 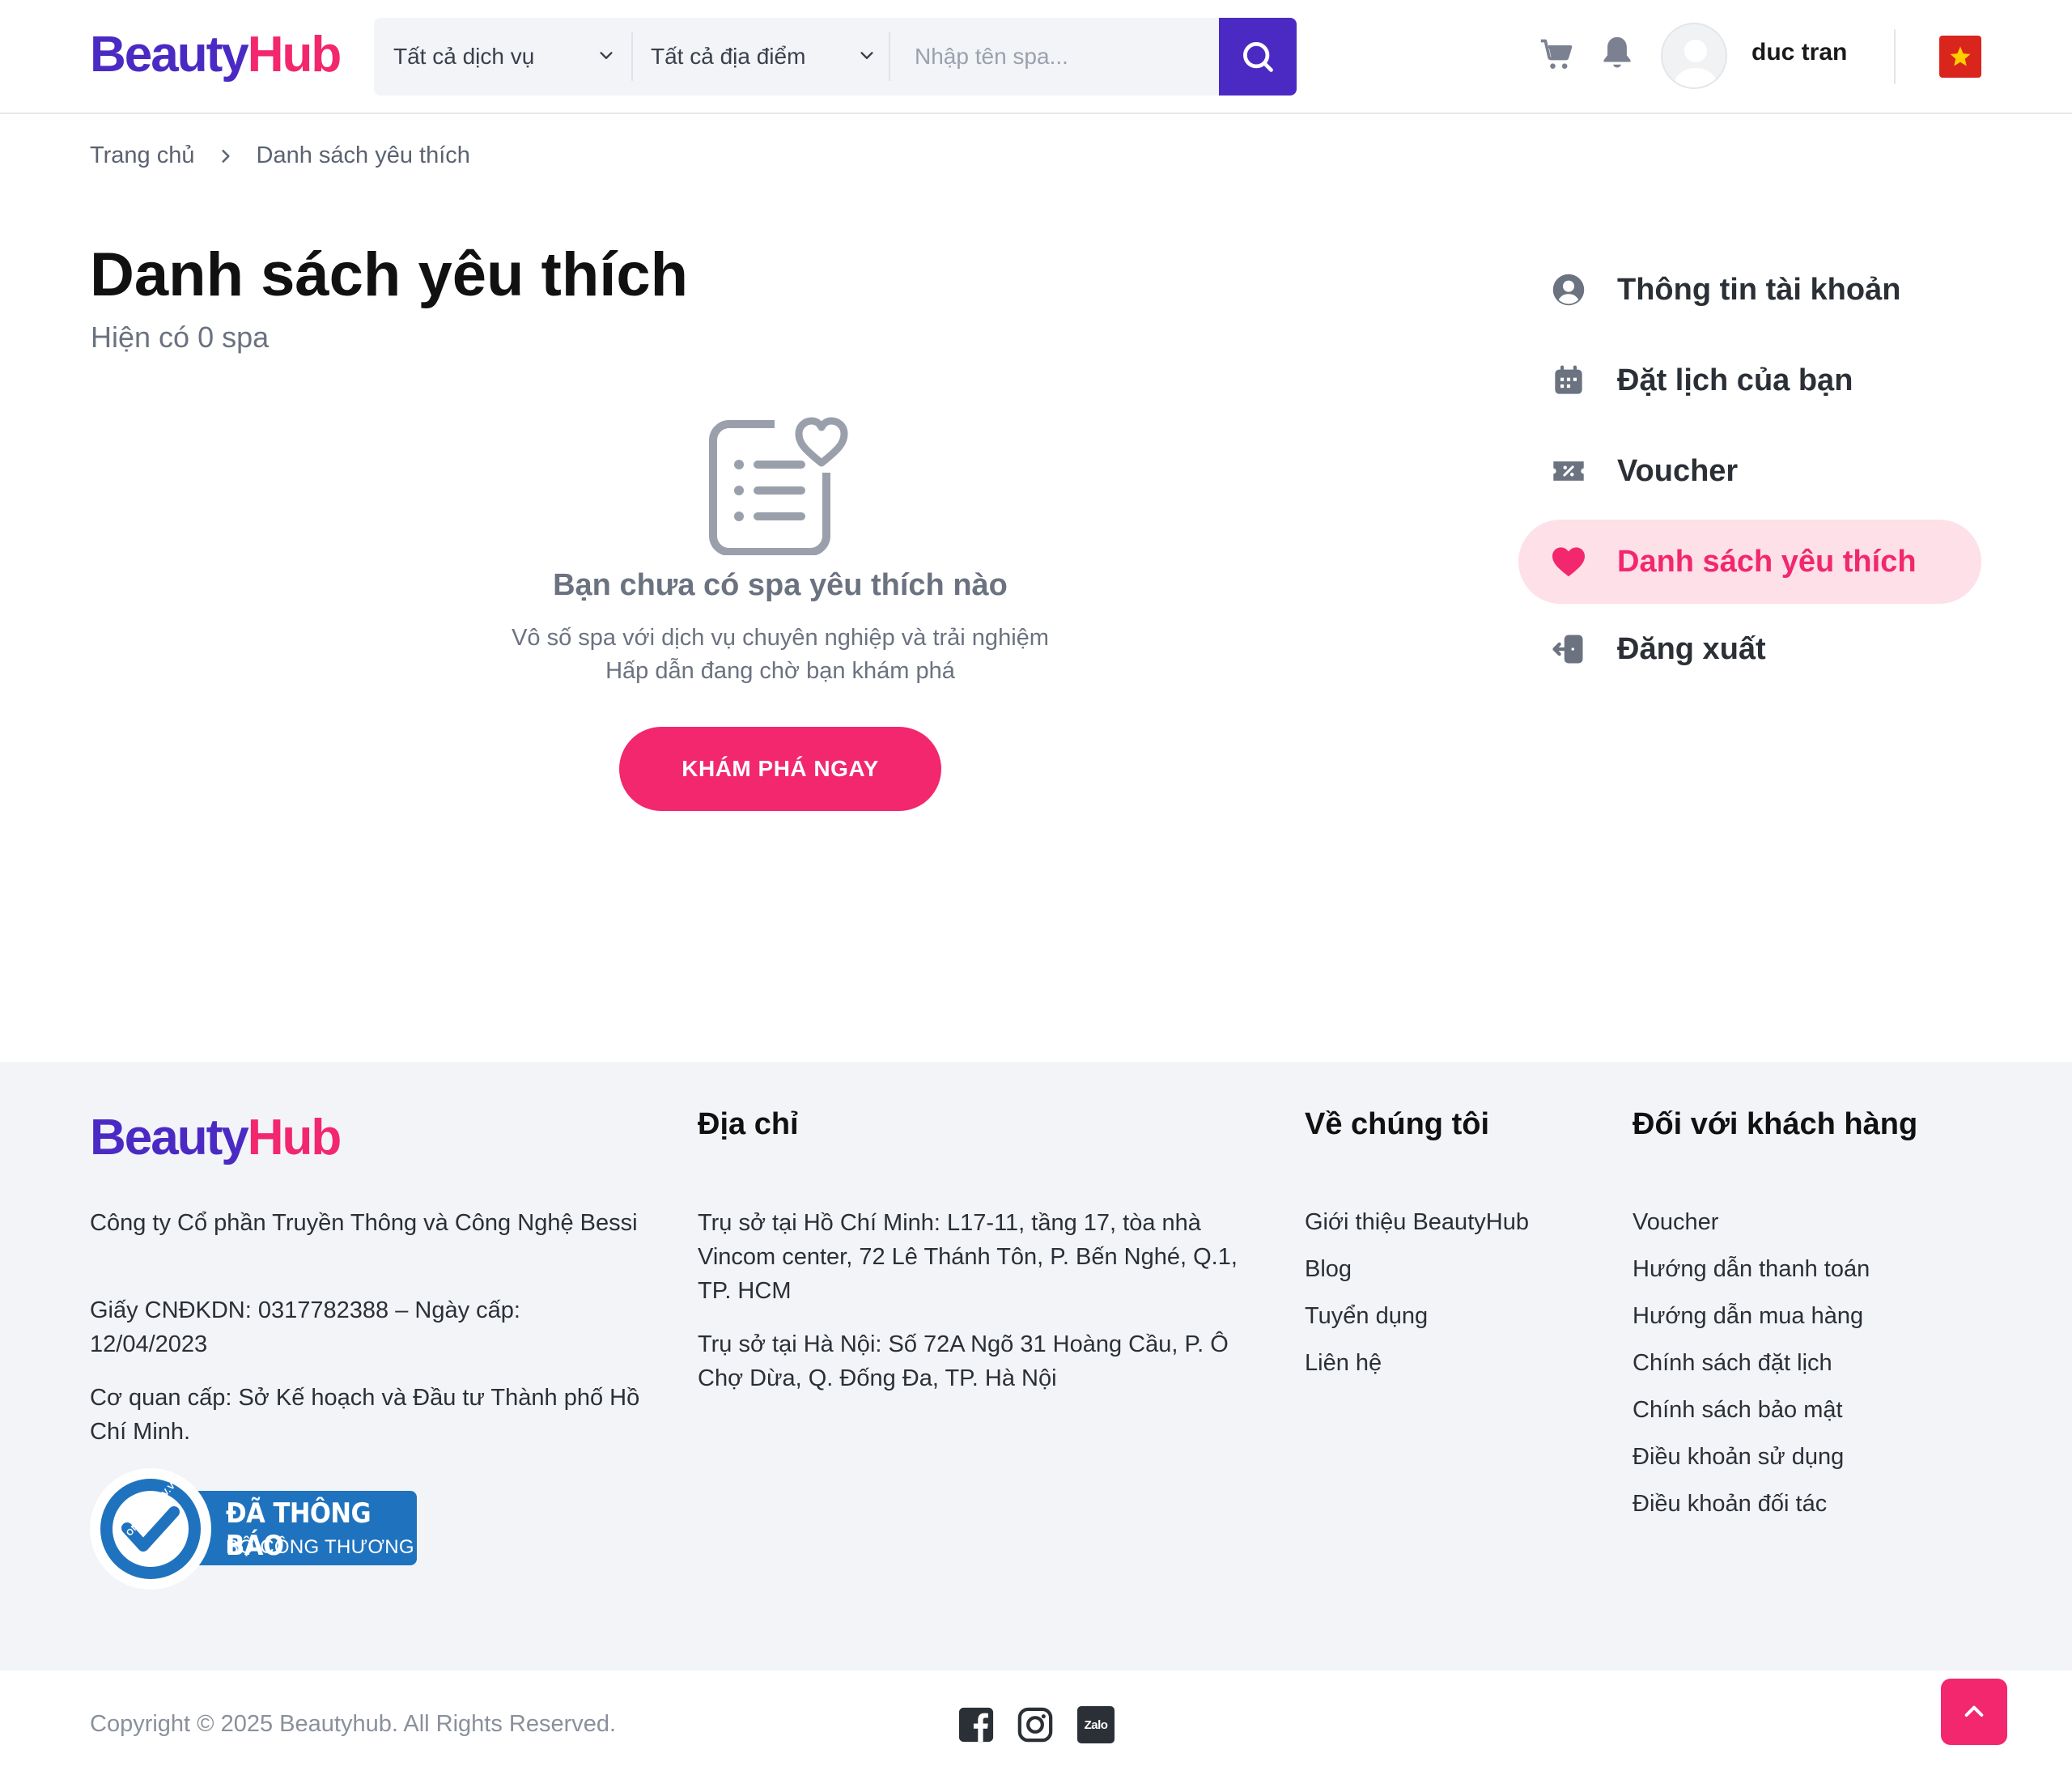 I want to click on facebook-icon, so click(x=976, y=1725).